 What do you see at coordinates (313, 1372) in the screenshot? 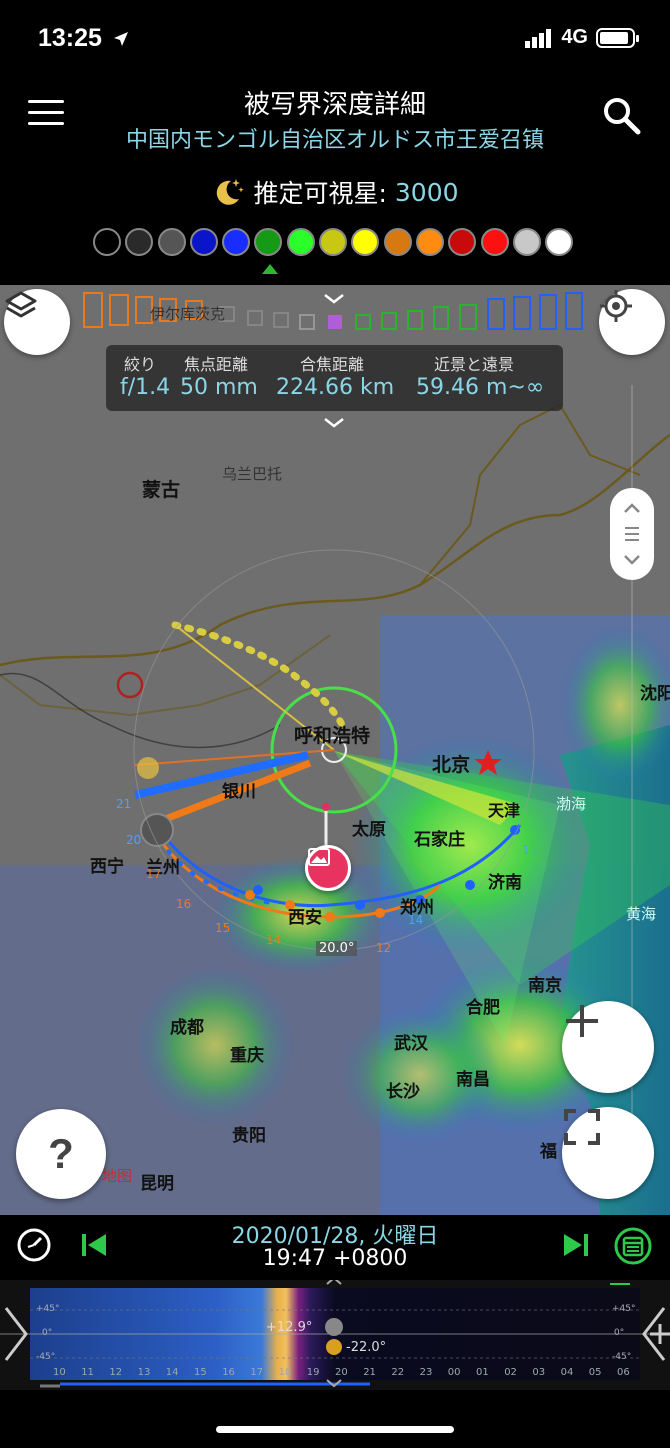
I see `hour-tick-label: 19` at bounding box center [313, 1372].